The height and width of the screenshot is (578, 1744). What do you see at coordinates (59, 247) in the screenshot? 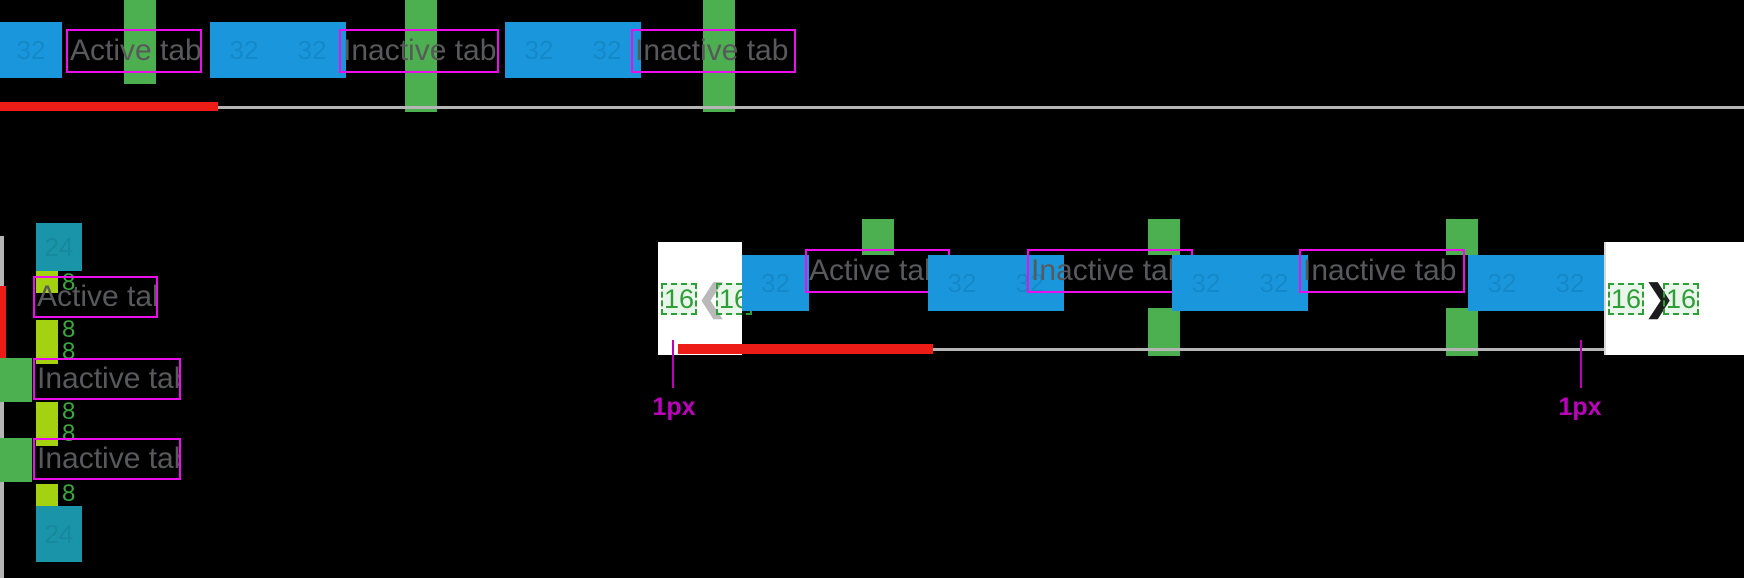
I see `list-padding-top: 24` at bounding box center [59, 247].